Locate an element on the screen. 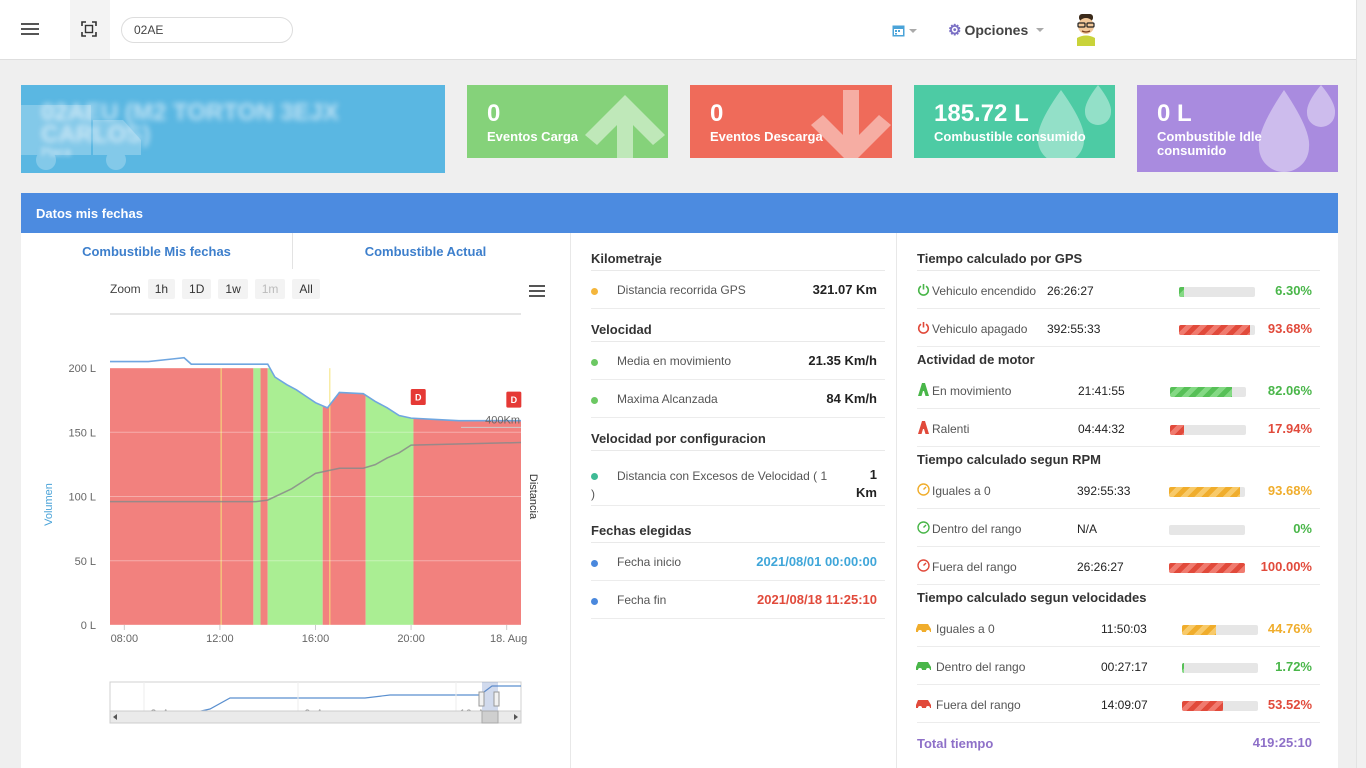 Image resolution: width=1366 pixels, height=768 pixels. list-item: Fecha inicio 2021/08/01 00:00:00 is located at coordinates (738, 562).